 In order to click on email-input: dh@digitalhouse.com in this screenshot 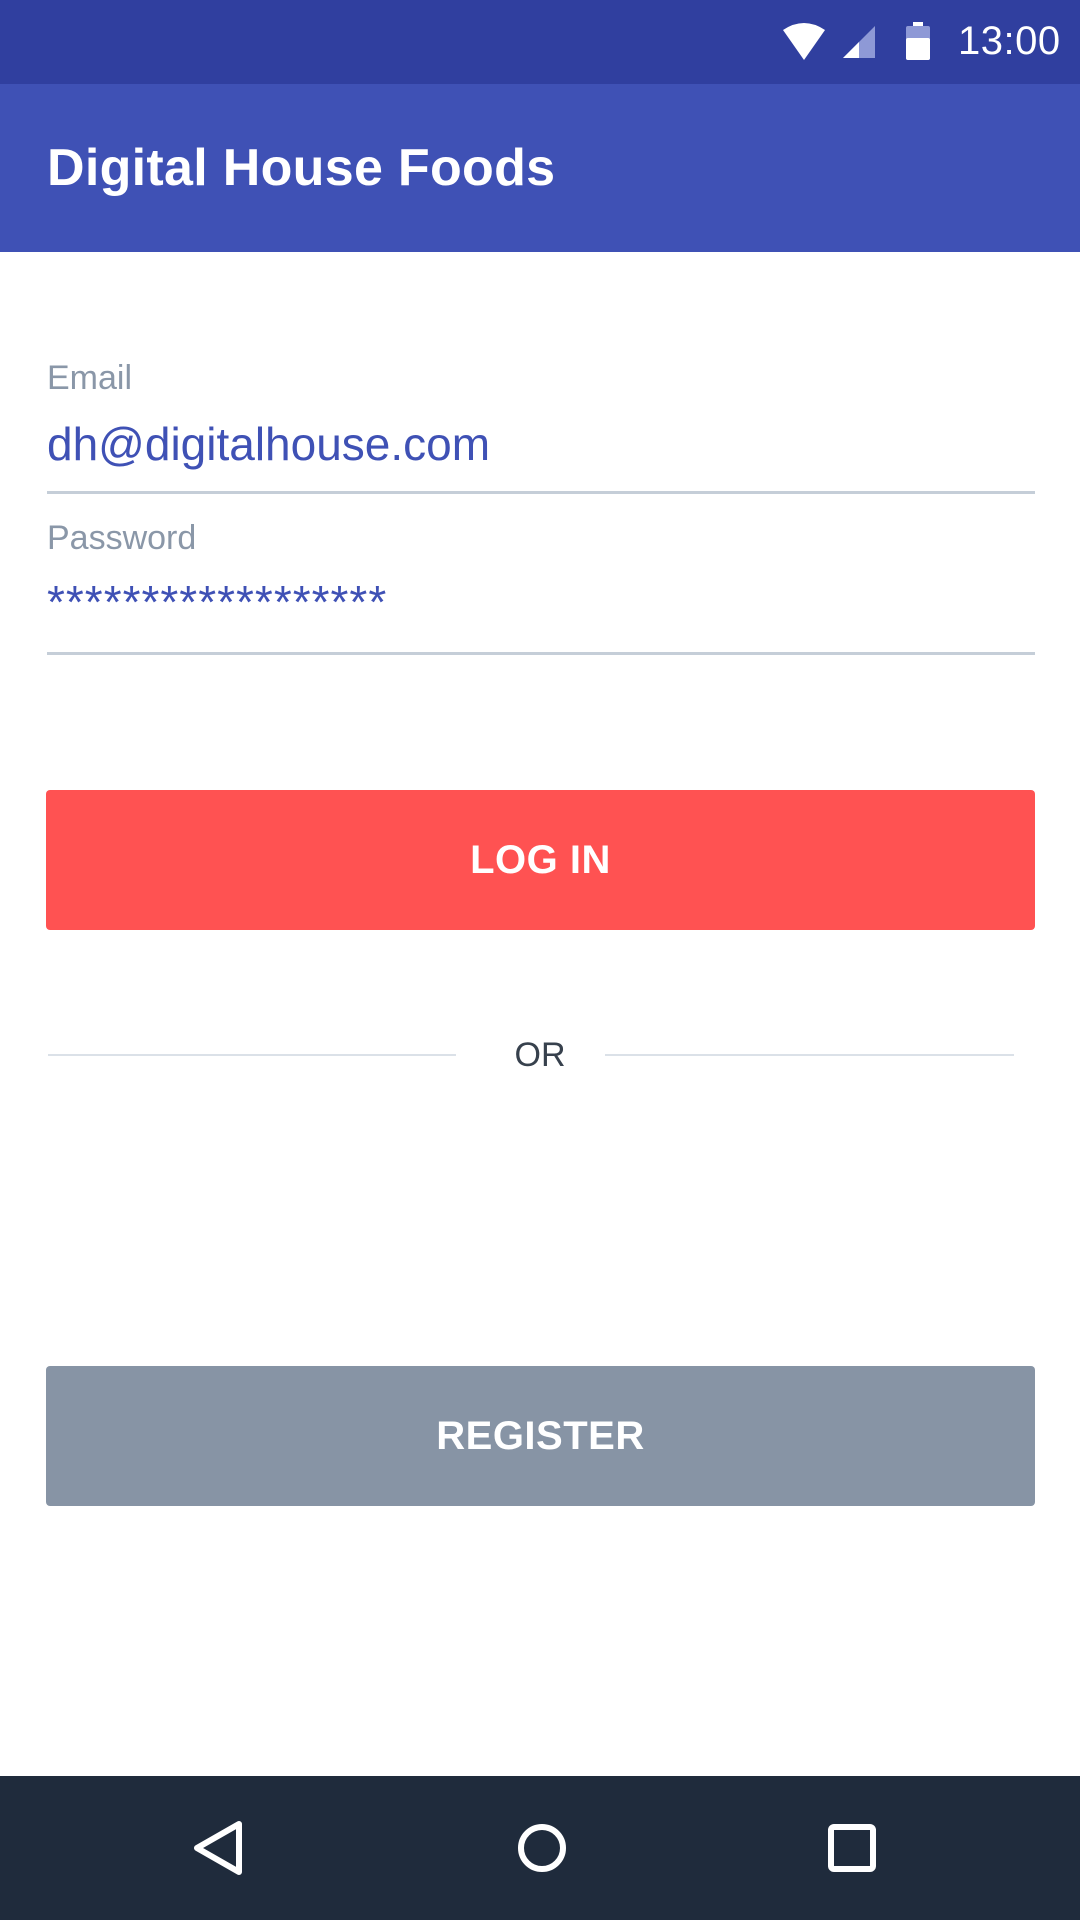, I will do `click(268, 444)`.